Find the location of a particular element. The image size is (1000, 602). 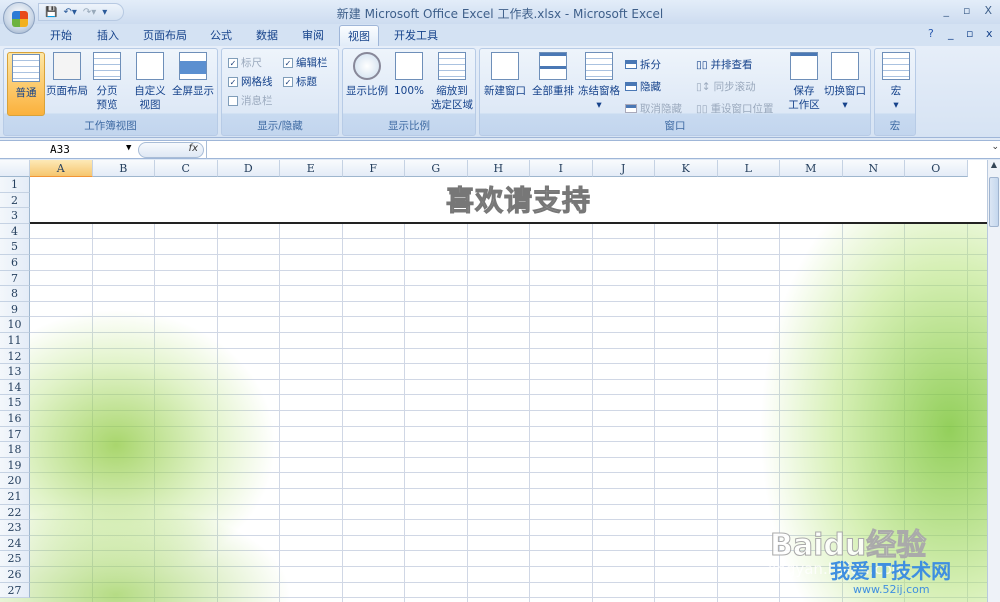

headings-checkbox: ✓ 标题 is located at coordinates (300, 81).